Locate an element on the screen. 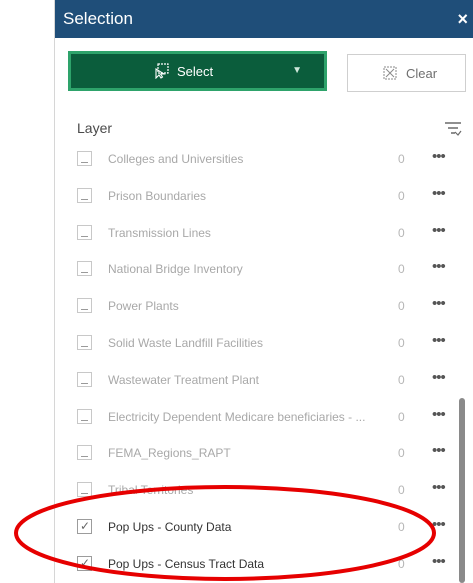 The width and height of the screenshot is (473, 583). layer-name: Pop Ups - County Data is located at coordinates (170, 527).